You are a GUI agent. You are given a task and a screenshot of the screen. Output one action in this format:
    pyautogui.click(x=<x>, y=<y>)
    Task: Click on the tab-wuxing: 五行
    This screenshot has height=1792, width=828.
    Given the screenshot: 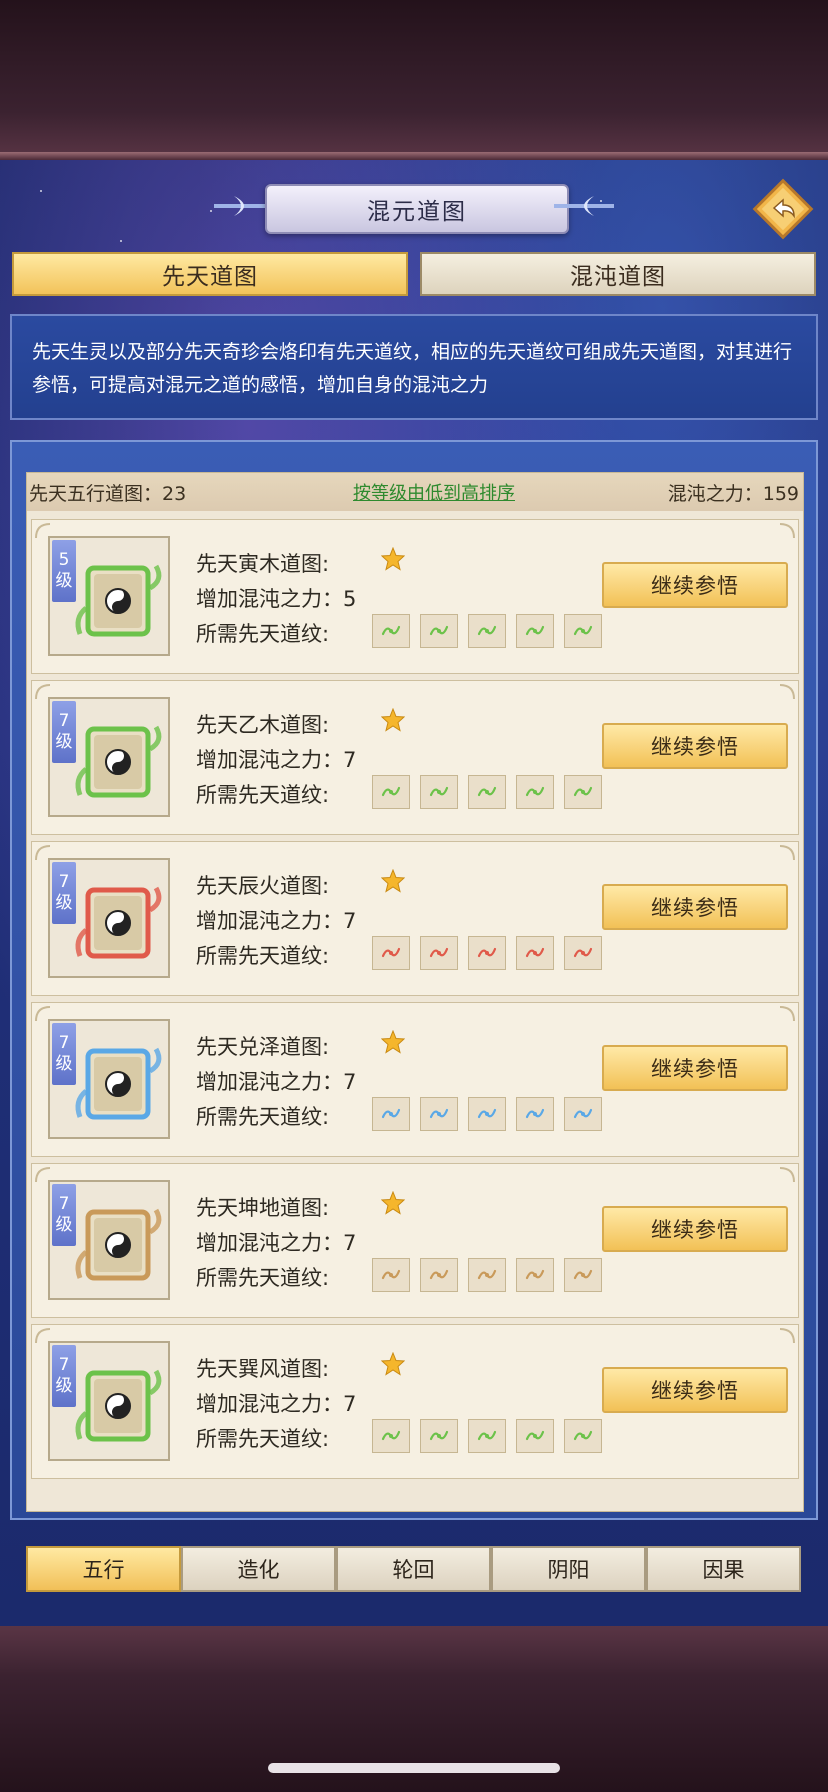 What is the action you would take?
    pyautogui.click(x=103, y=1569)
    